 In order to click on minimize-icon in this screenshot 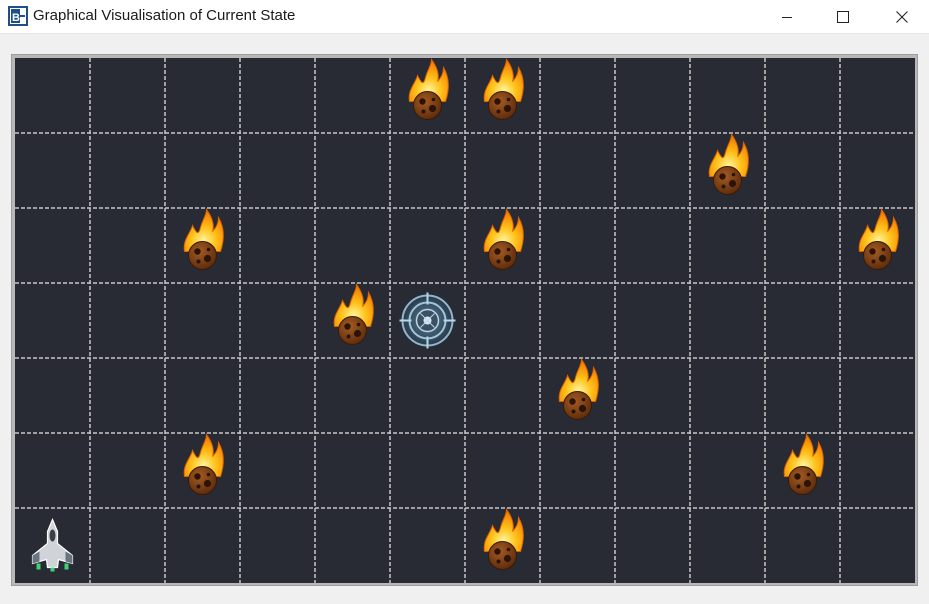, I will do `click(787, 17)`.